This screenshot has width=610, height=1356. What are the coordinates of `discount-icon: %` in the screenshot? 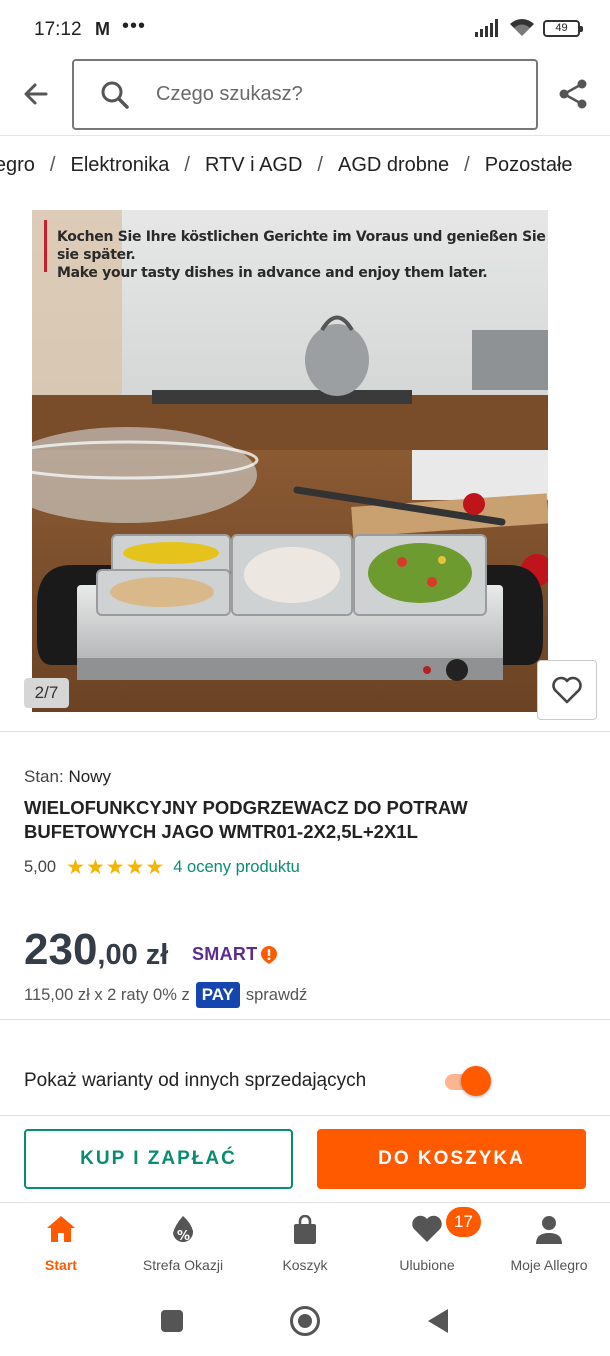 It's located at (183, 1230).